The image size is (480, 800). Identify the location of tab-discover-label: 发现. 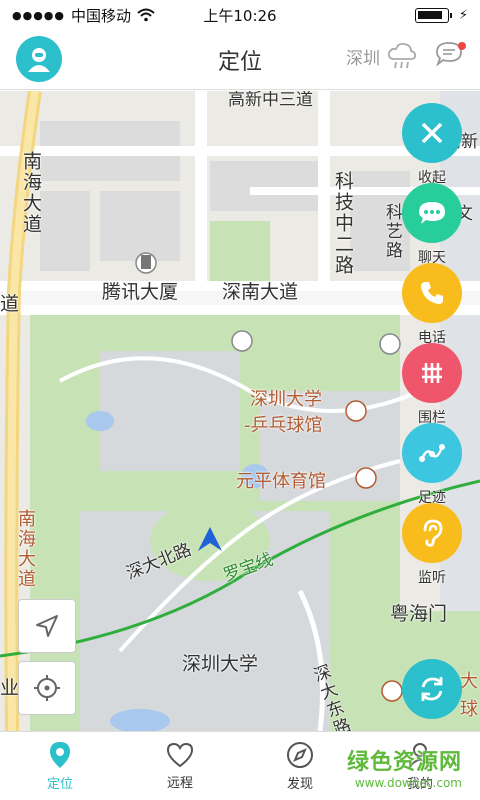
(299, 784).